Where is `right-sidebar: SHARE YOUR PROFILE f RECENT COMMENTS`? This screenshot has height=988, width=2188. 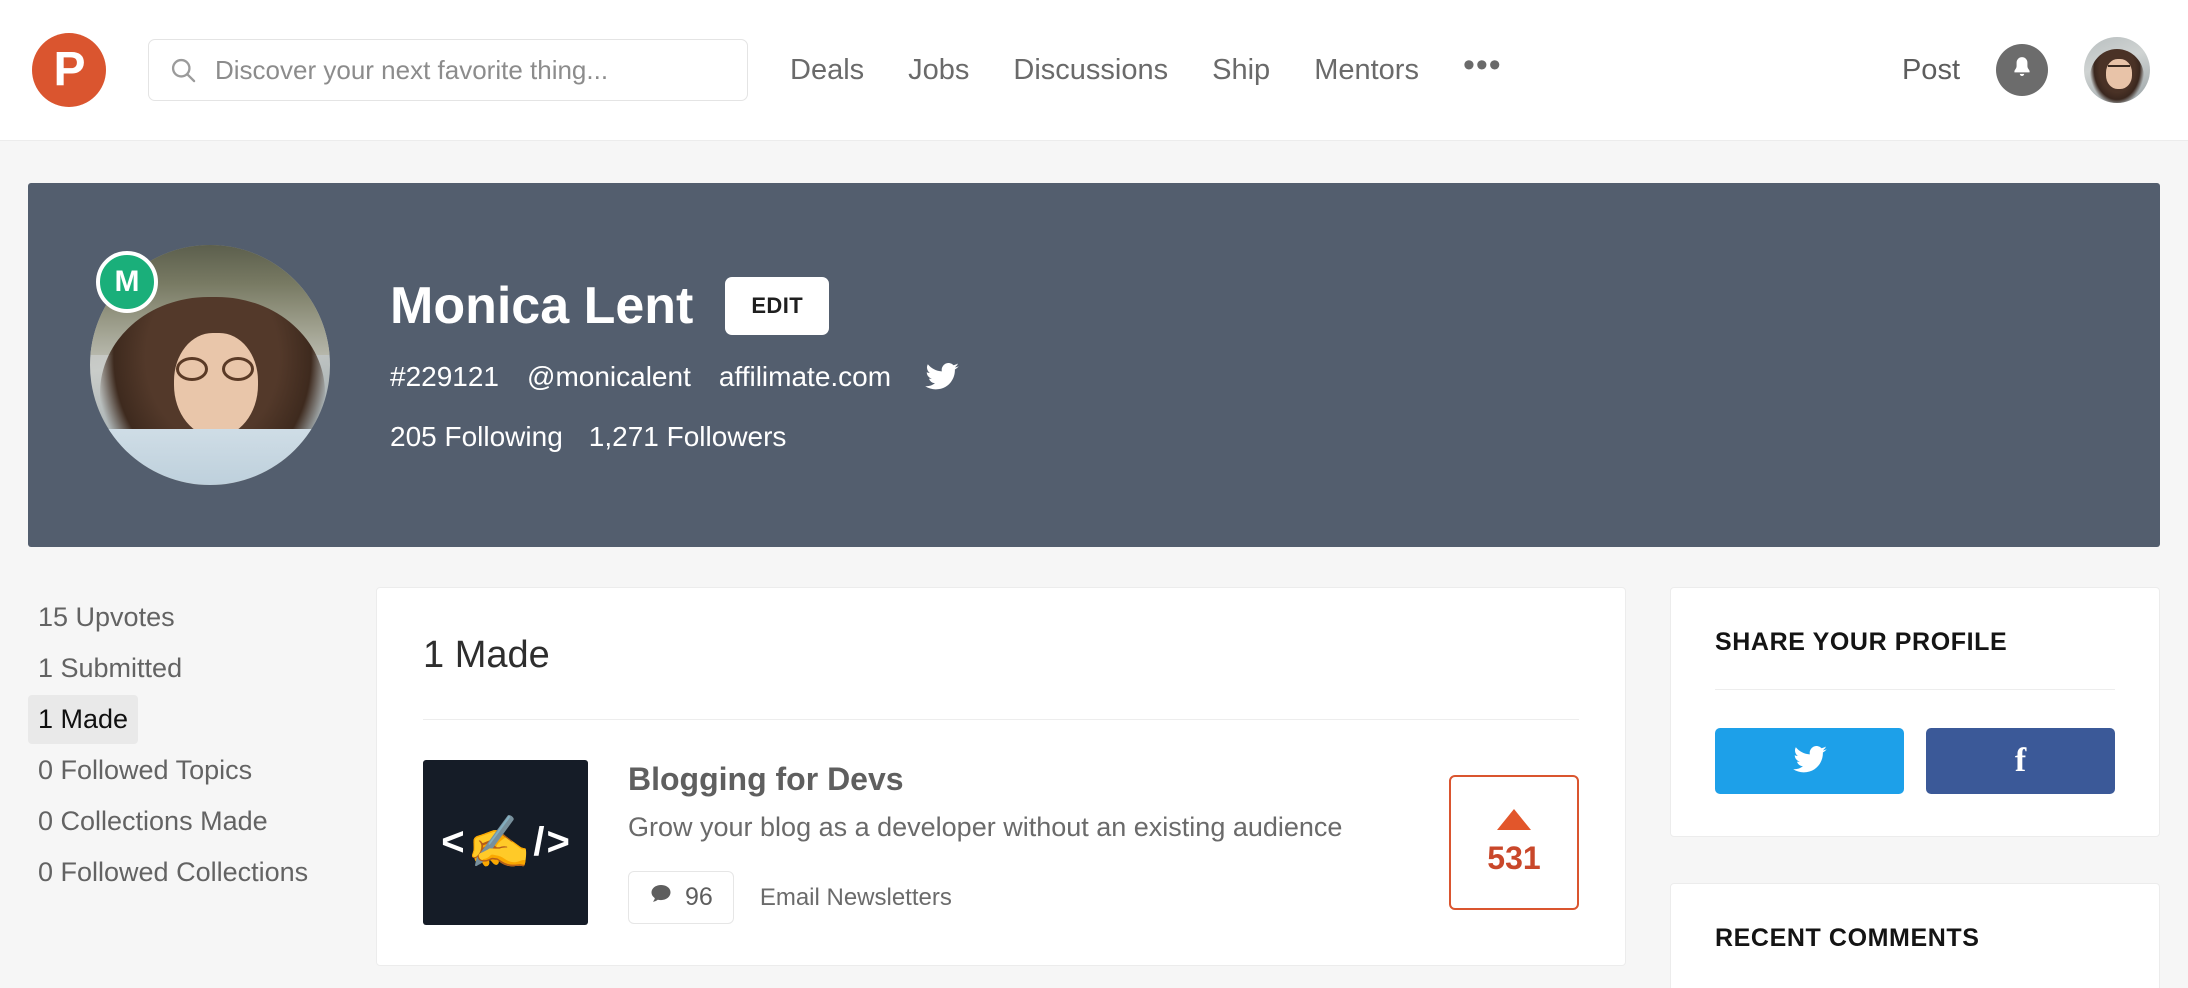
right-sidebar: SHARE YOUR PROFILE f RECENT COMMENTS is located at coordinates (1915, 787).